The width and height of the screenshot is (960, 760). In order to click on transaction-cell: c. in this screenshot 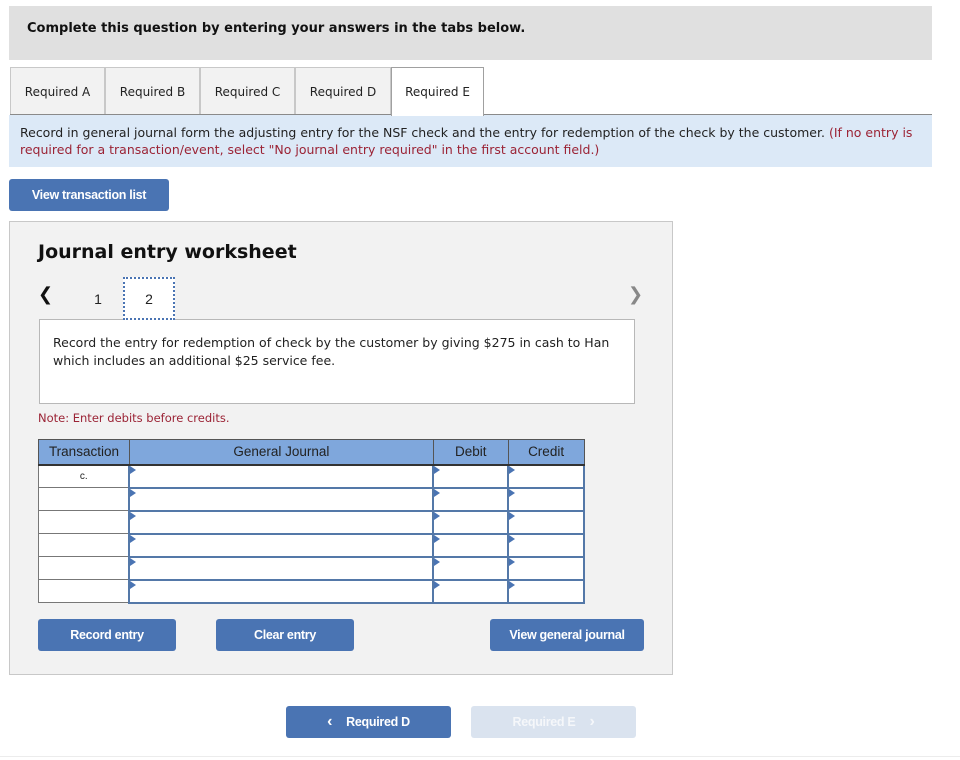, I will do `click(84, 476)`.